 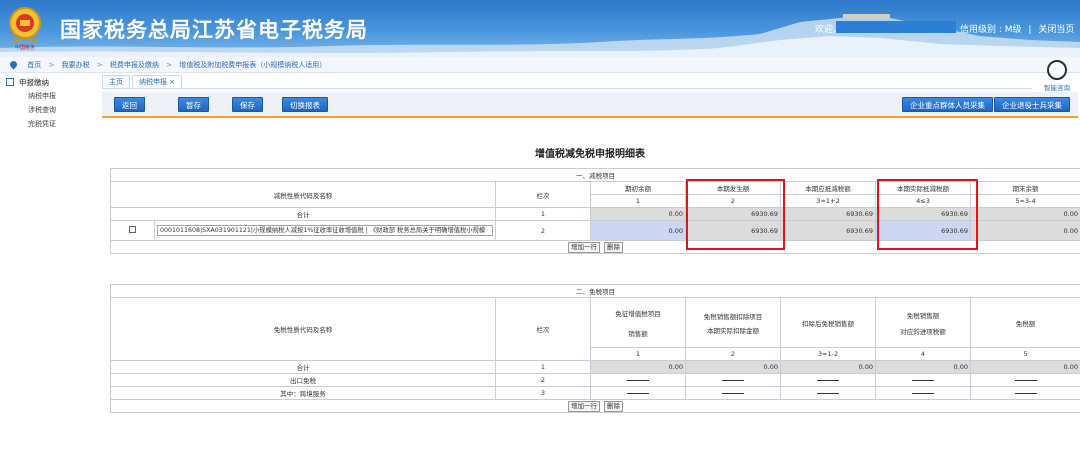 I want to click on reduction-line-header: 栏次, so click(x=543, y=194).